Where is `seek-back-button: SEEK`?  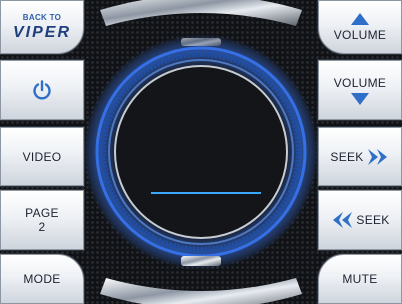 seek-back-button: SEEK is located at coordinates (360, 220).